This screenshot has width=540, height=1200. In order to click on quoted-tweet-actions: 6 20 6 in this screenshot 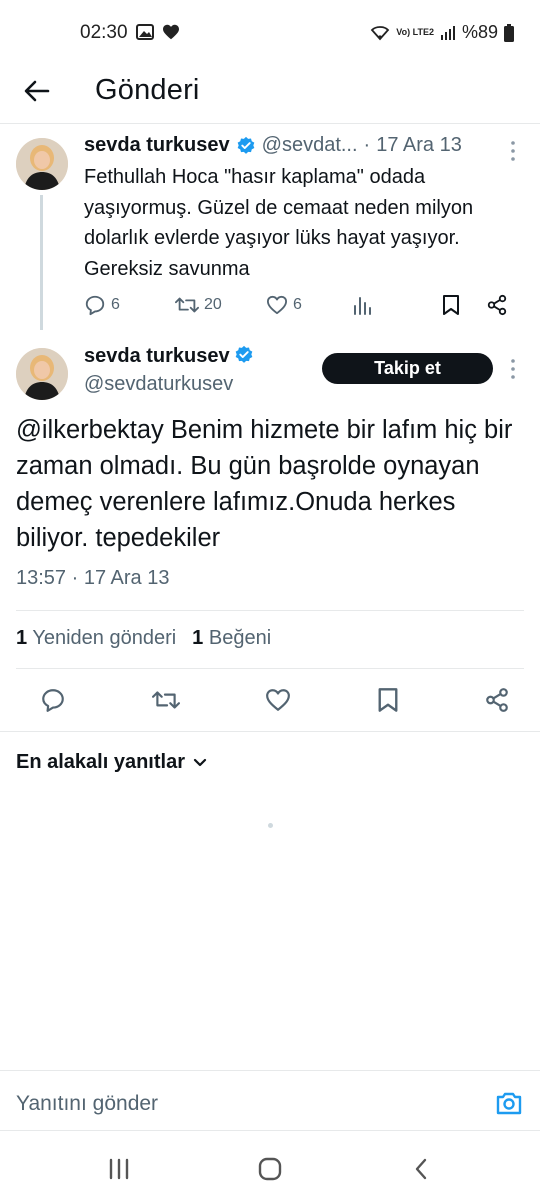, I will do `click(304, 305)`.